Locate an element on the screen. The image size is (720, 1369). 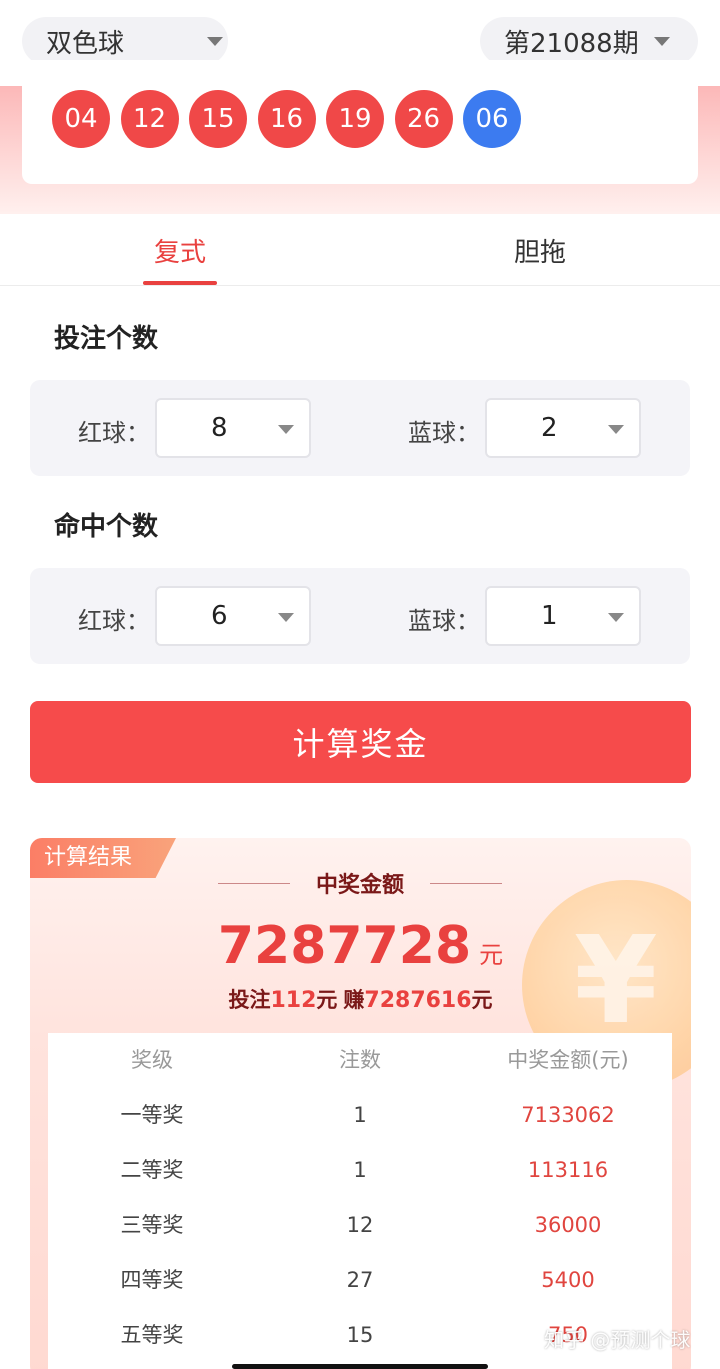
bet-summary: 投注 112 元 赚 7287616 元 is located at coordinates (360, 999).